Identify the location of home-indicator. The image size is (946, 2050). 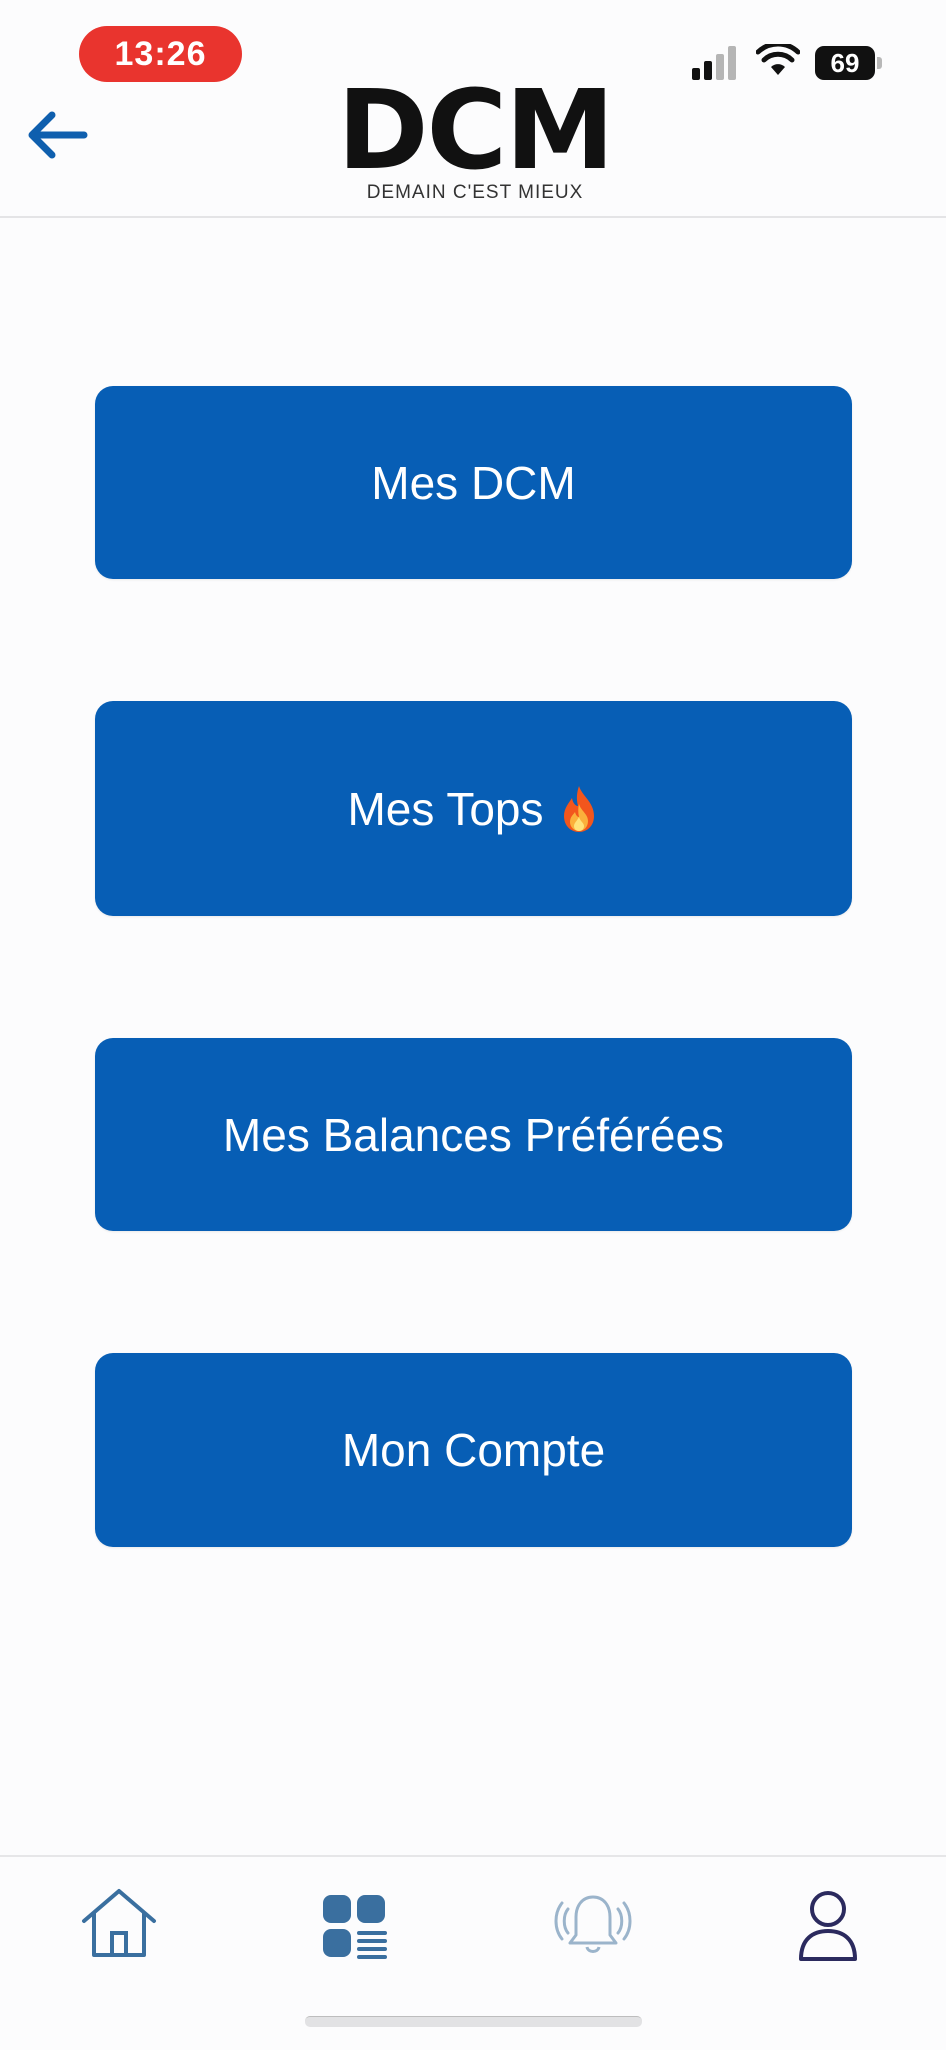
(473, 2021).